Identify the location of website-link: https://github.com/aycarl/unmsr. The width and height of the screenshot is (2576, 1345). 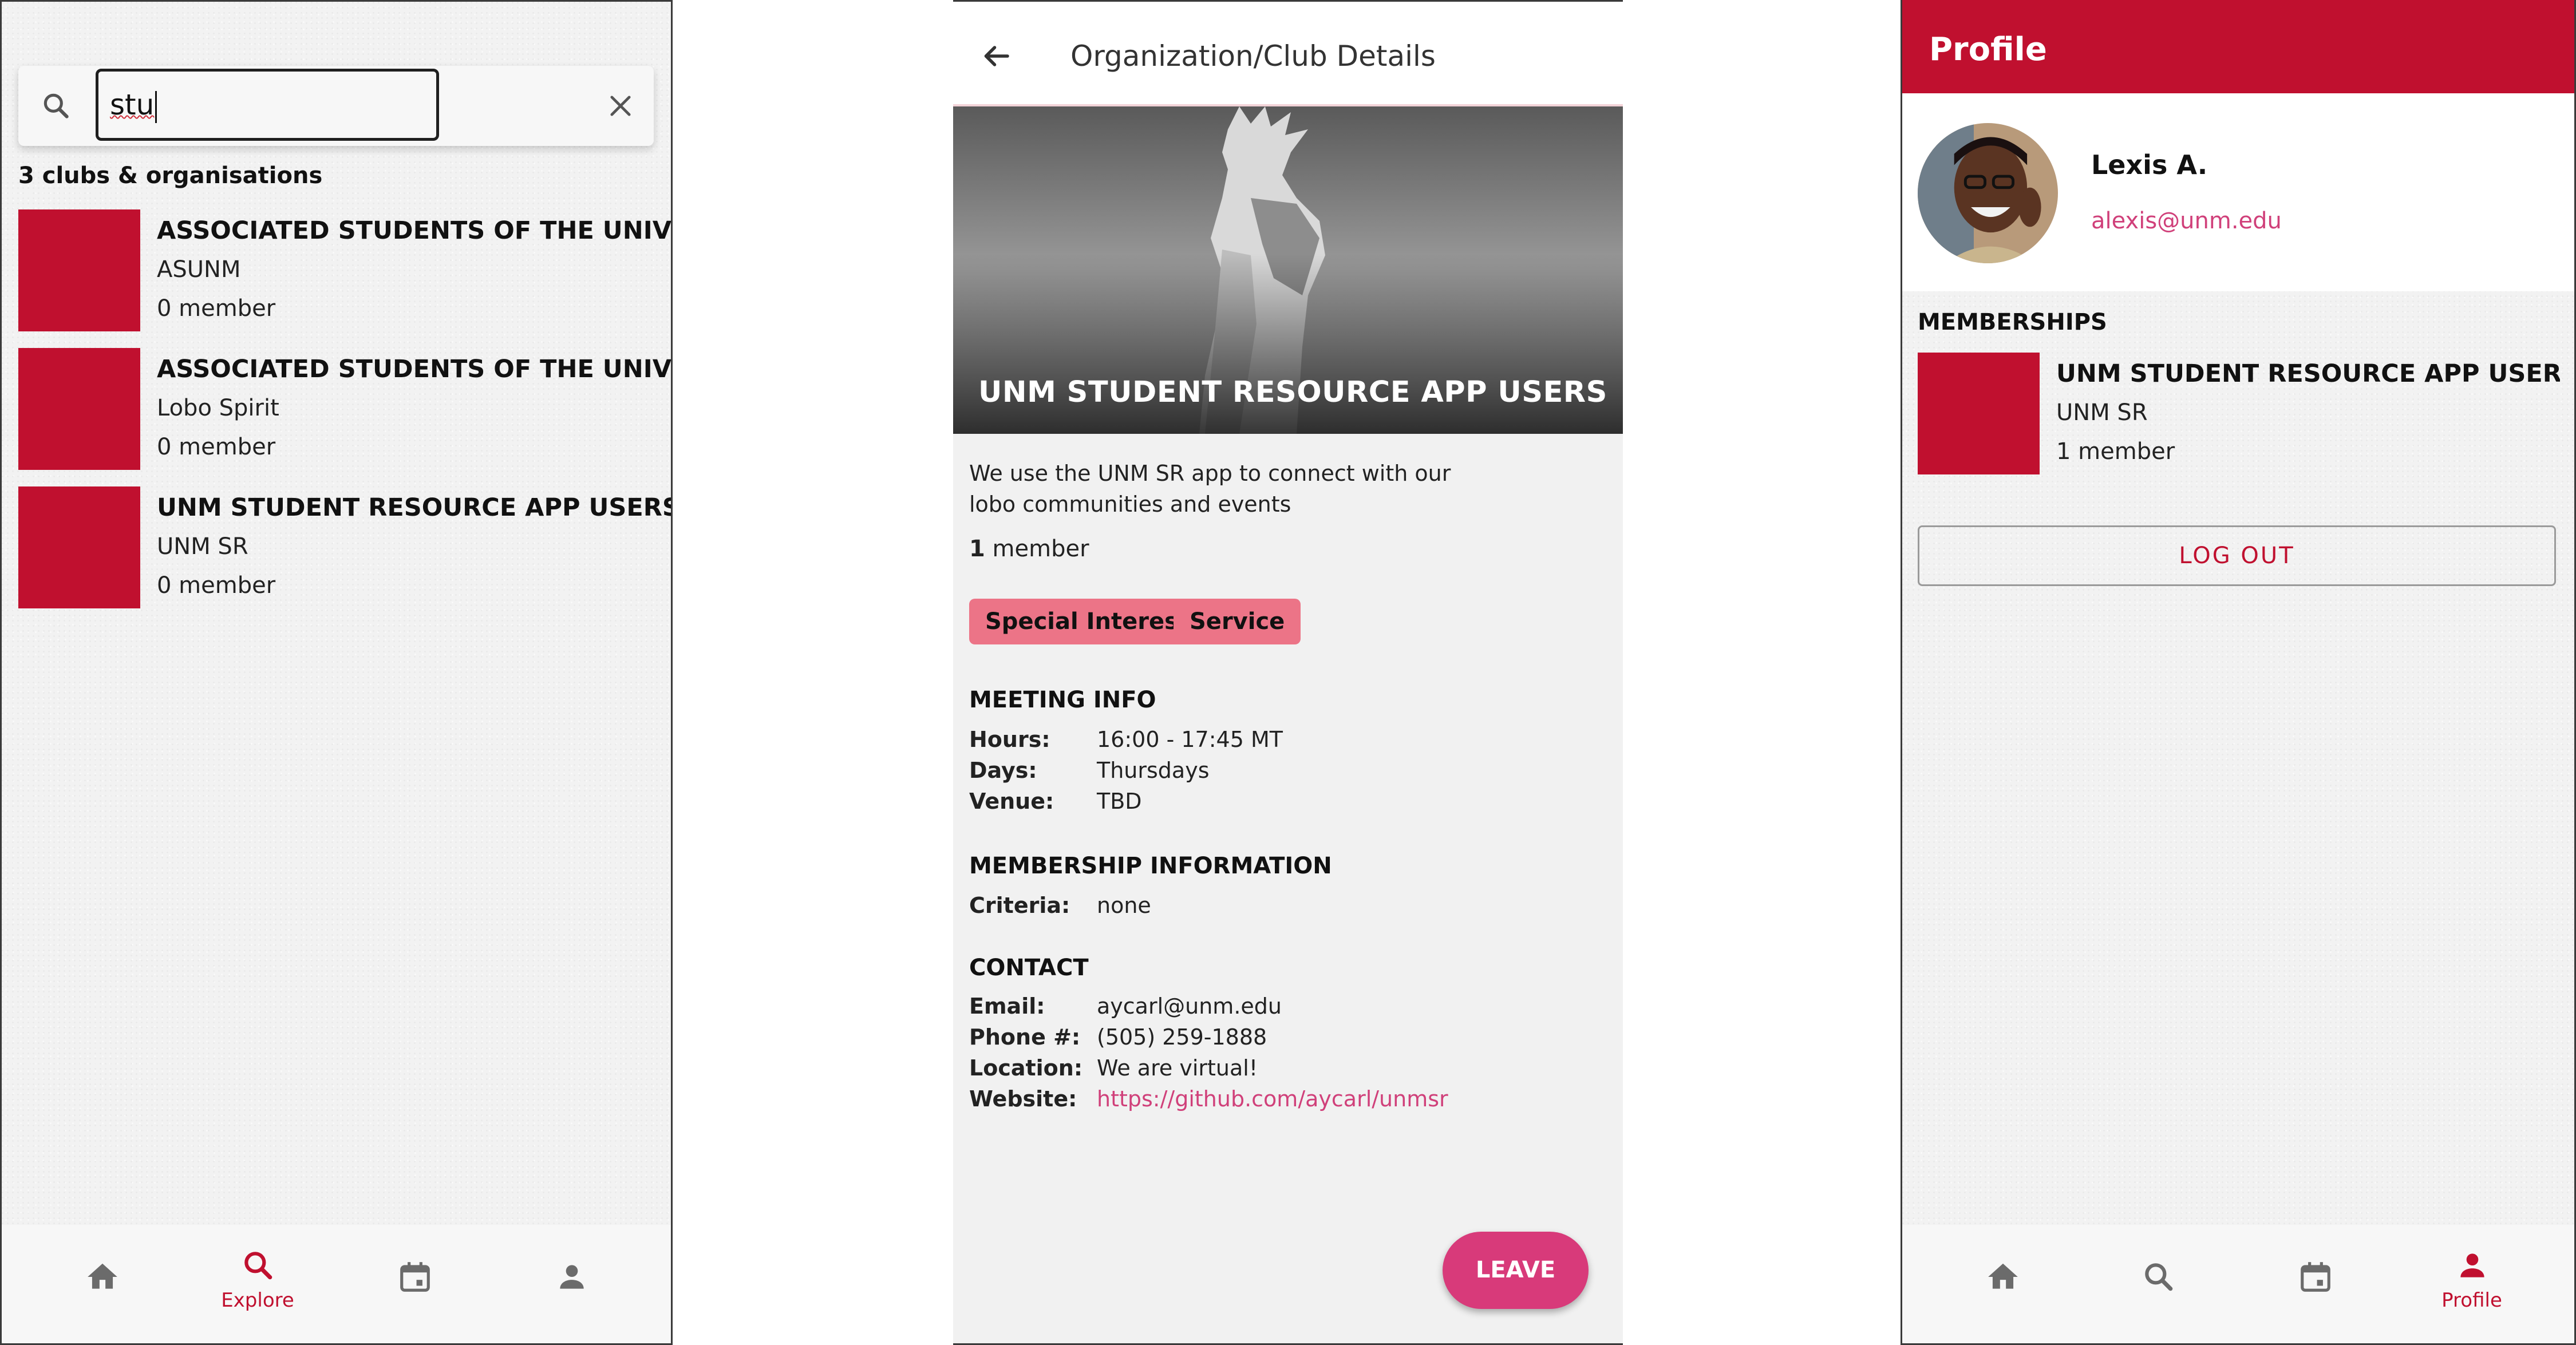
(1272, 1098).